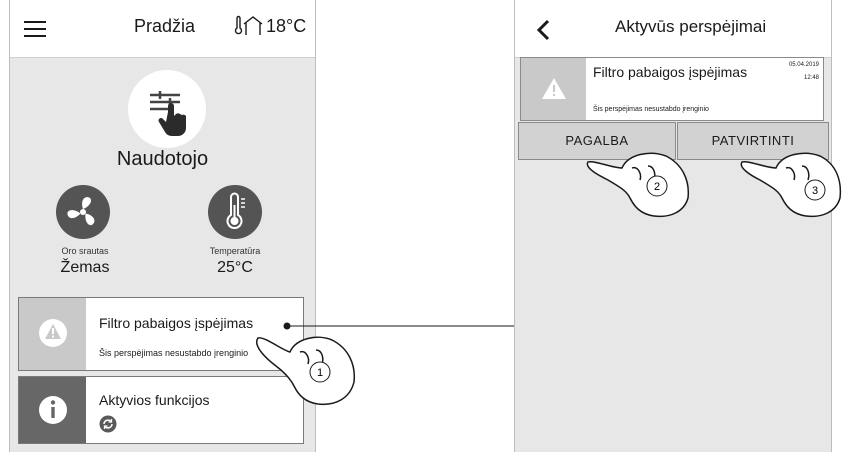 The width and height of the screenshot is (847, 452). Describe the element at coordinates (165, 26) in the screenshot. I see `page-title: Pradžia` at that location.